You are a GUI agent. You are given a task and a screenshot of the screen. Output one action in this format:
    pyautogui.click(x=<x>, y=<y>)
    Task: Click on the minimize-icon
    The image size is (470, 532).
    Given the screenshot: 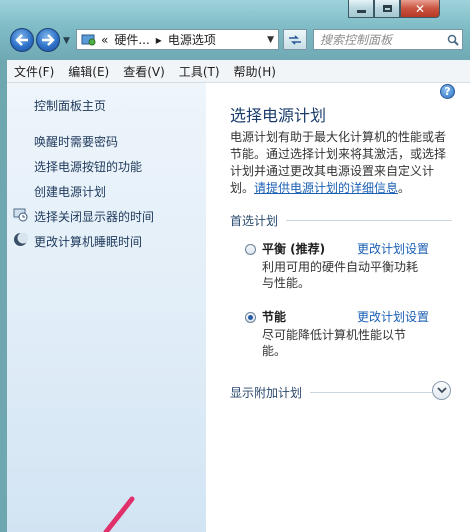 What is the action you would take?
    pyautogui.click(x=361, y=11)
    